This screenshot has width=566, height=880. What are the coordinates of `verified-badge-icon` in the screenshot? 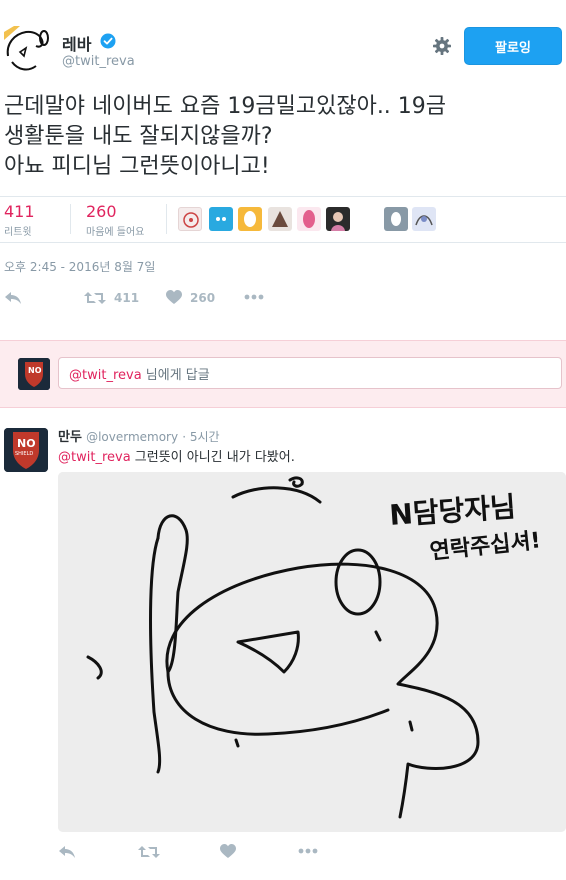 It's located at (108, 41).